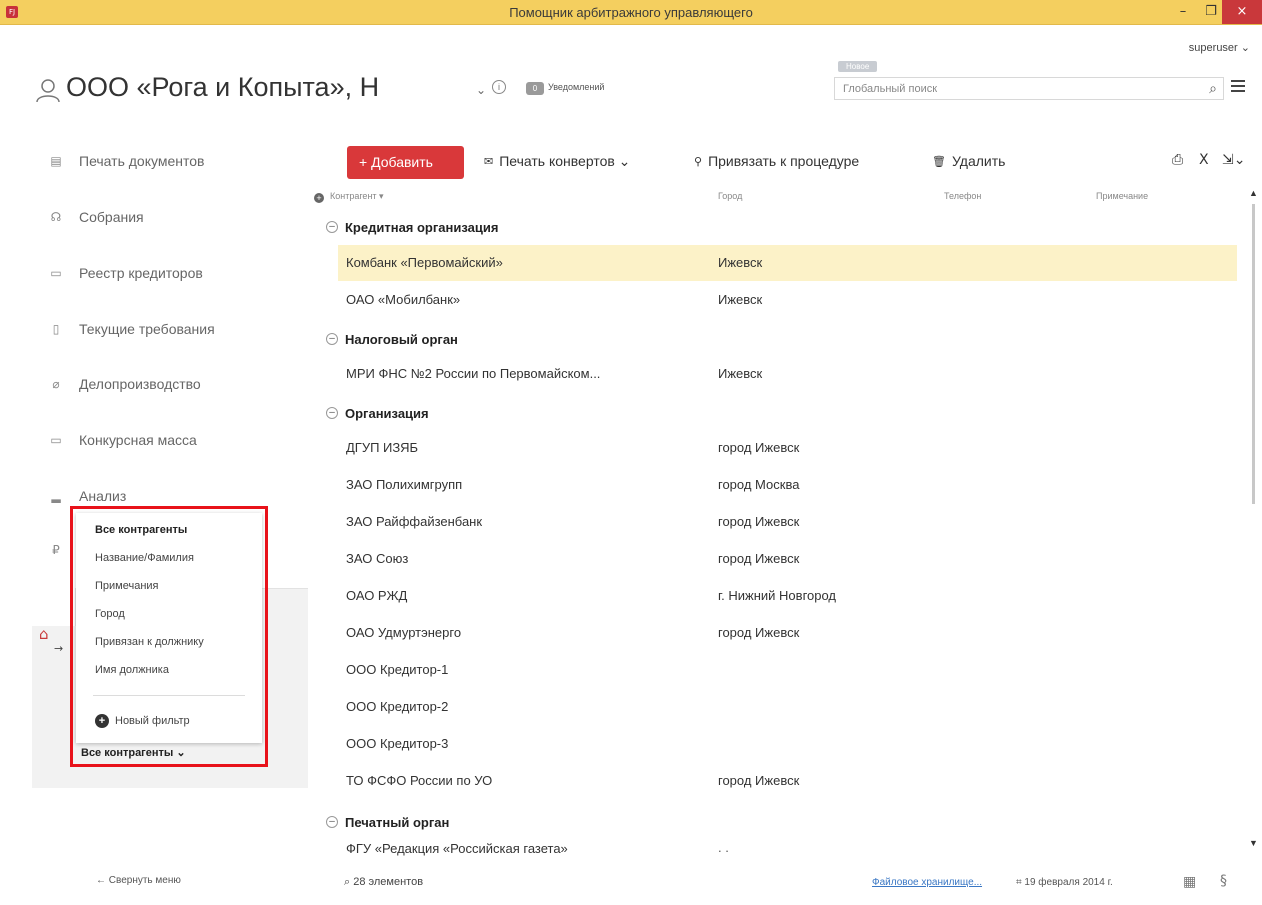  I want to click on column-header-phone: Телефон, so click(962, 196).